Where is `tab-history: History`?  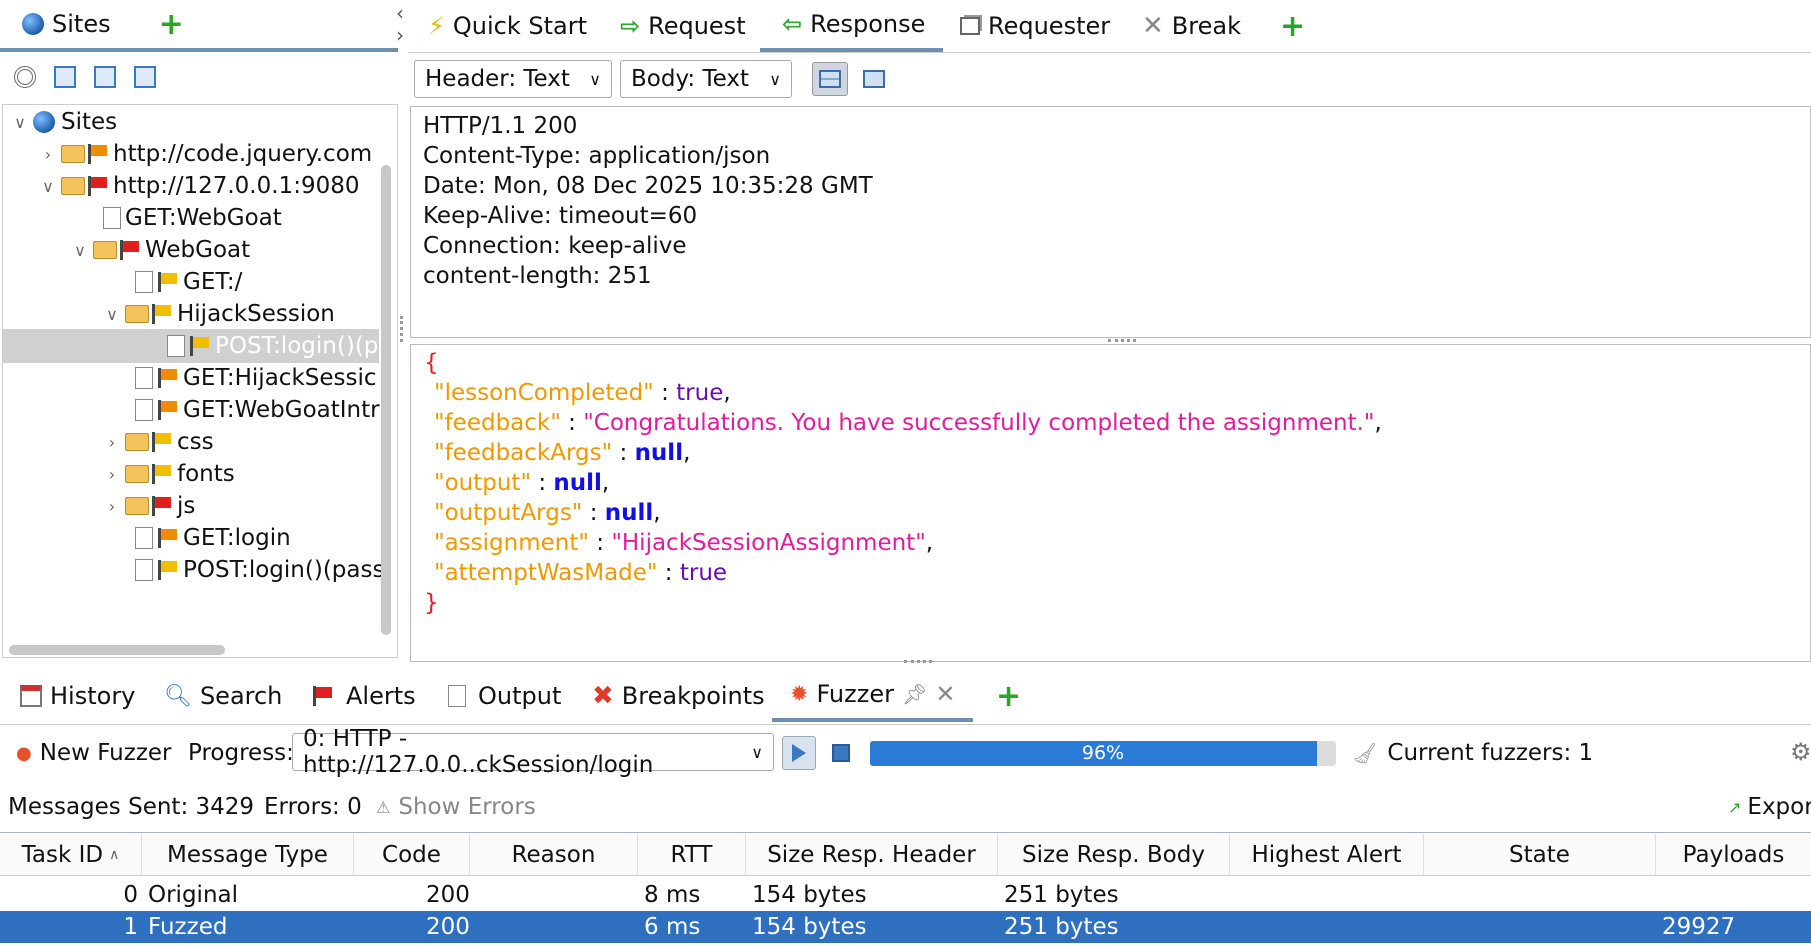 tab-history: History is located at coordinates (77, 696).